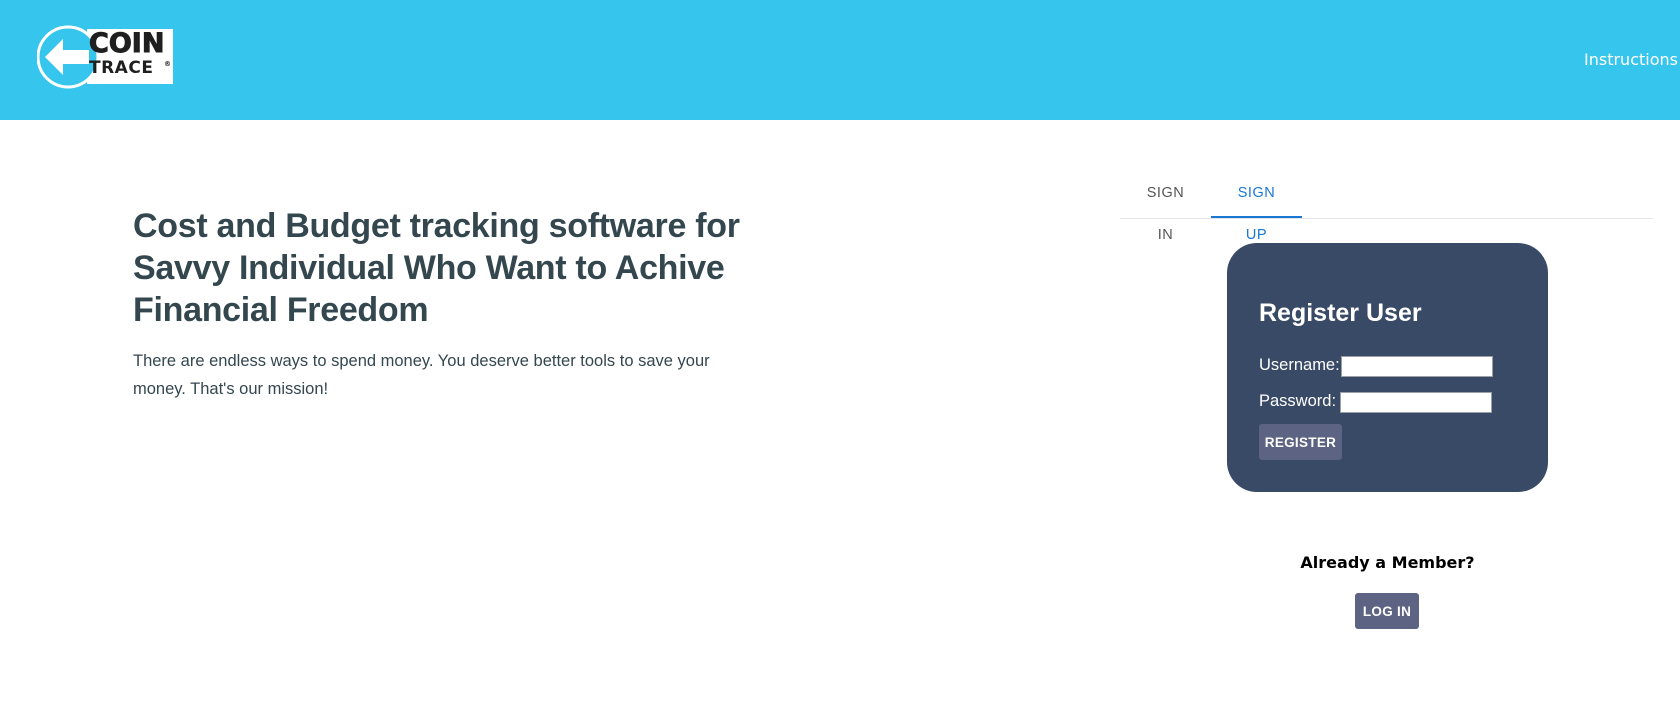 This screenshot has height=708, width=1680. I want to click on password-label: Password:, so click(1298, 401).